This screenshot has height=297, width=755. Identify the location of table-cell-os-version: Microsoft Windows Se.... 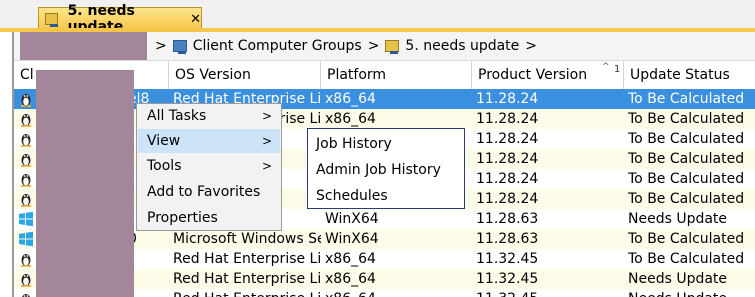
(247, 239).